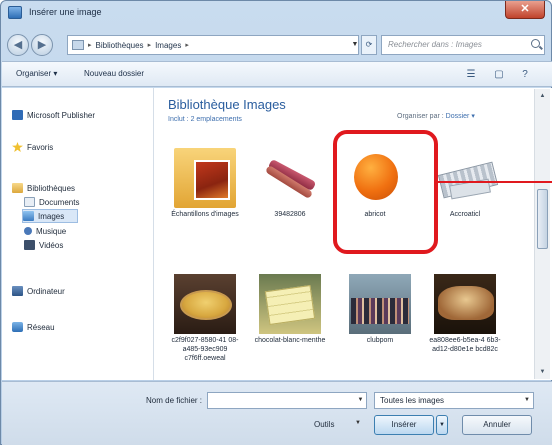  I want to click on filename-input, so click(287, 400).